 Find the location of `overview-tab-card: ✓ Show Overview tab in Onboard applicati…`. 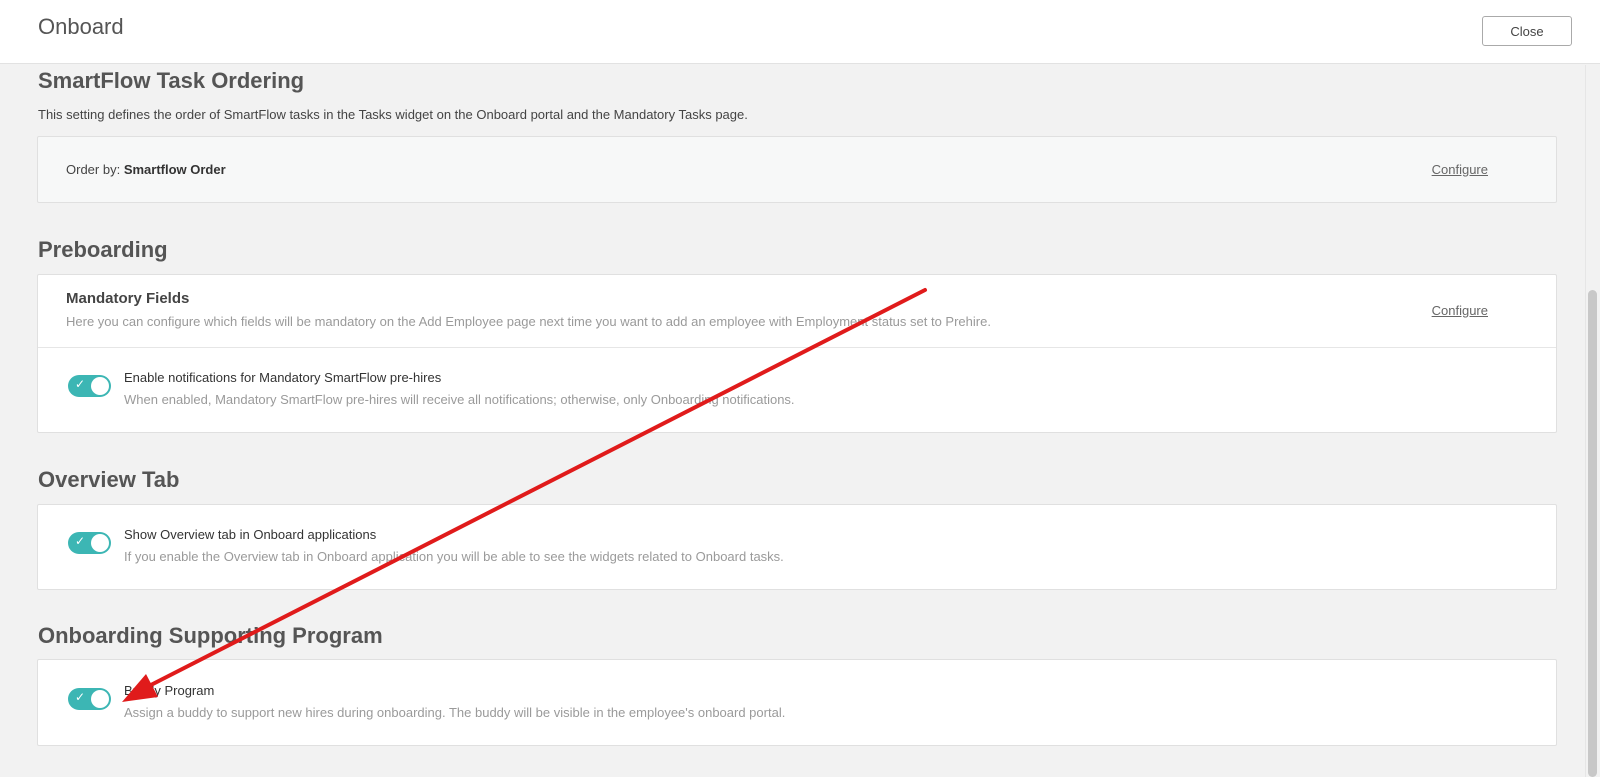

overview-tab-card: ✓ Show Overview tab in Onboard applicati… is located at coordinates (797, 547).